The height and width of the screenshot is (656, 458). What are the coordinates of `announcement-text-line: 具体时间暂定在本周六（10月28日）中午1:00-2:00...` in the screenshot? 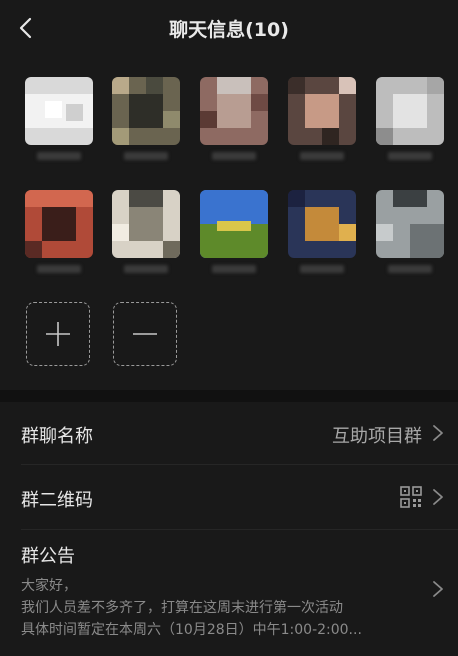 It's located at (191, 630).